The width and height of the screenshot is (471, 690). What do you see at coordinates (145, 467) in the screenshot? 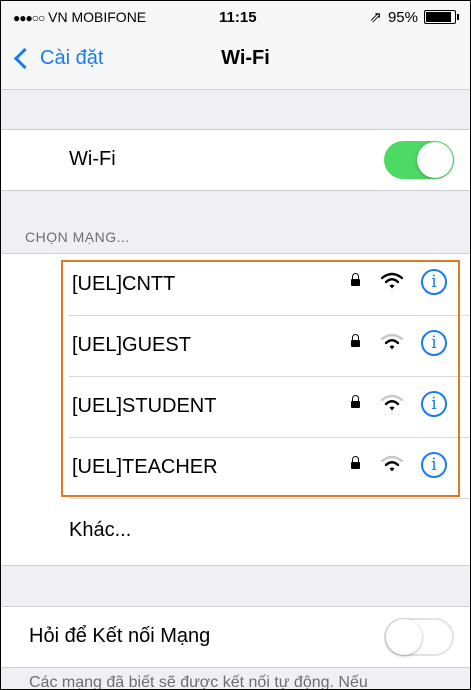
I see `network-name: [UEL]TEACHER` at bounding box center [145, 467].